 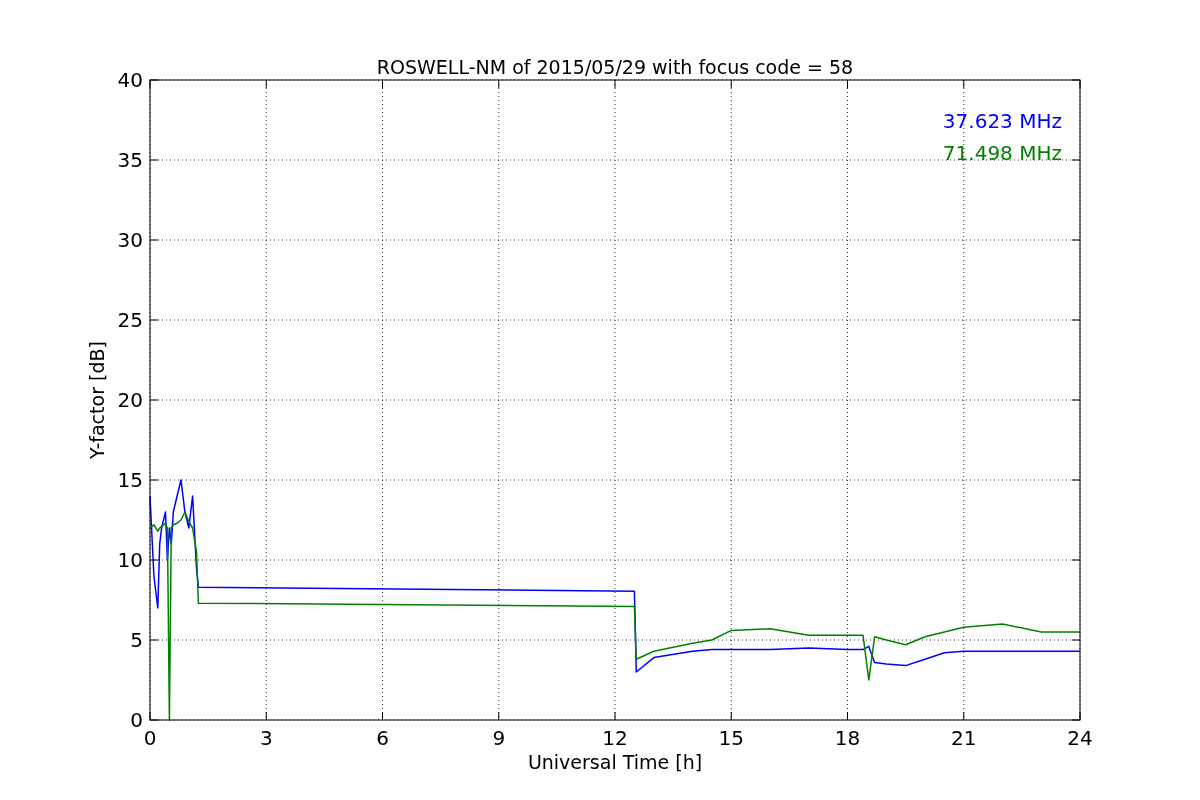 What do you see at coordinates (130, 240) in the screenshot?
I see `tick-label: 30` at bounding box center [130, 240].